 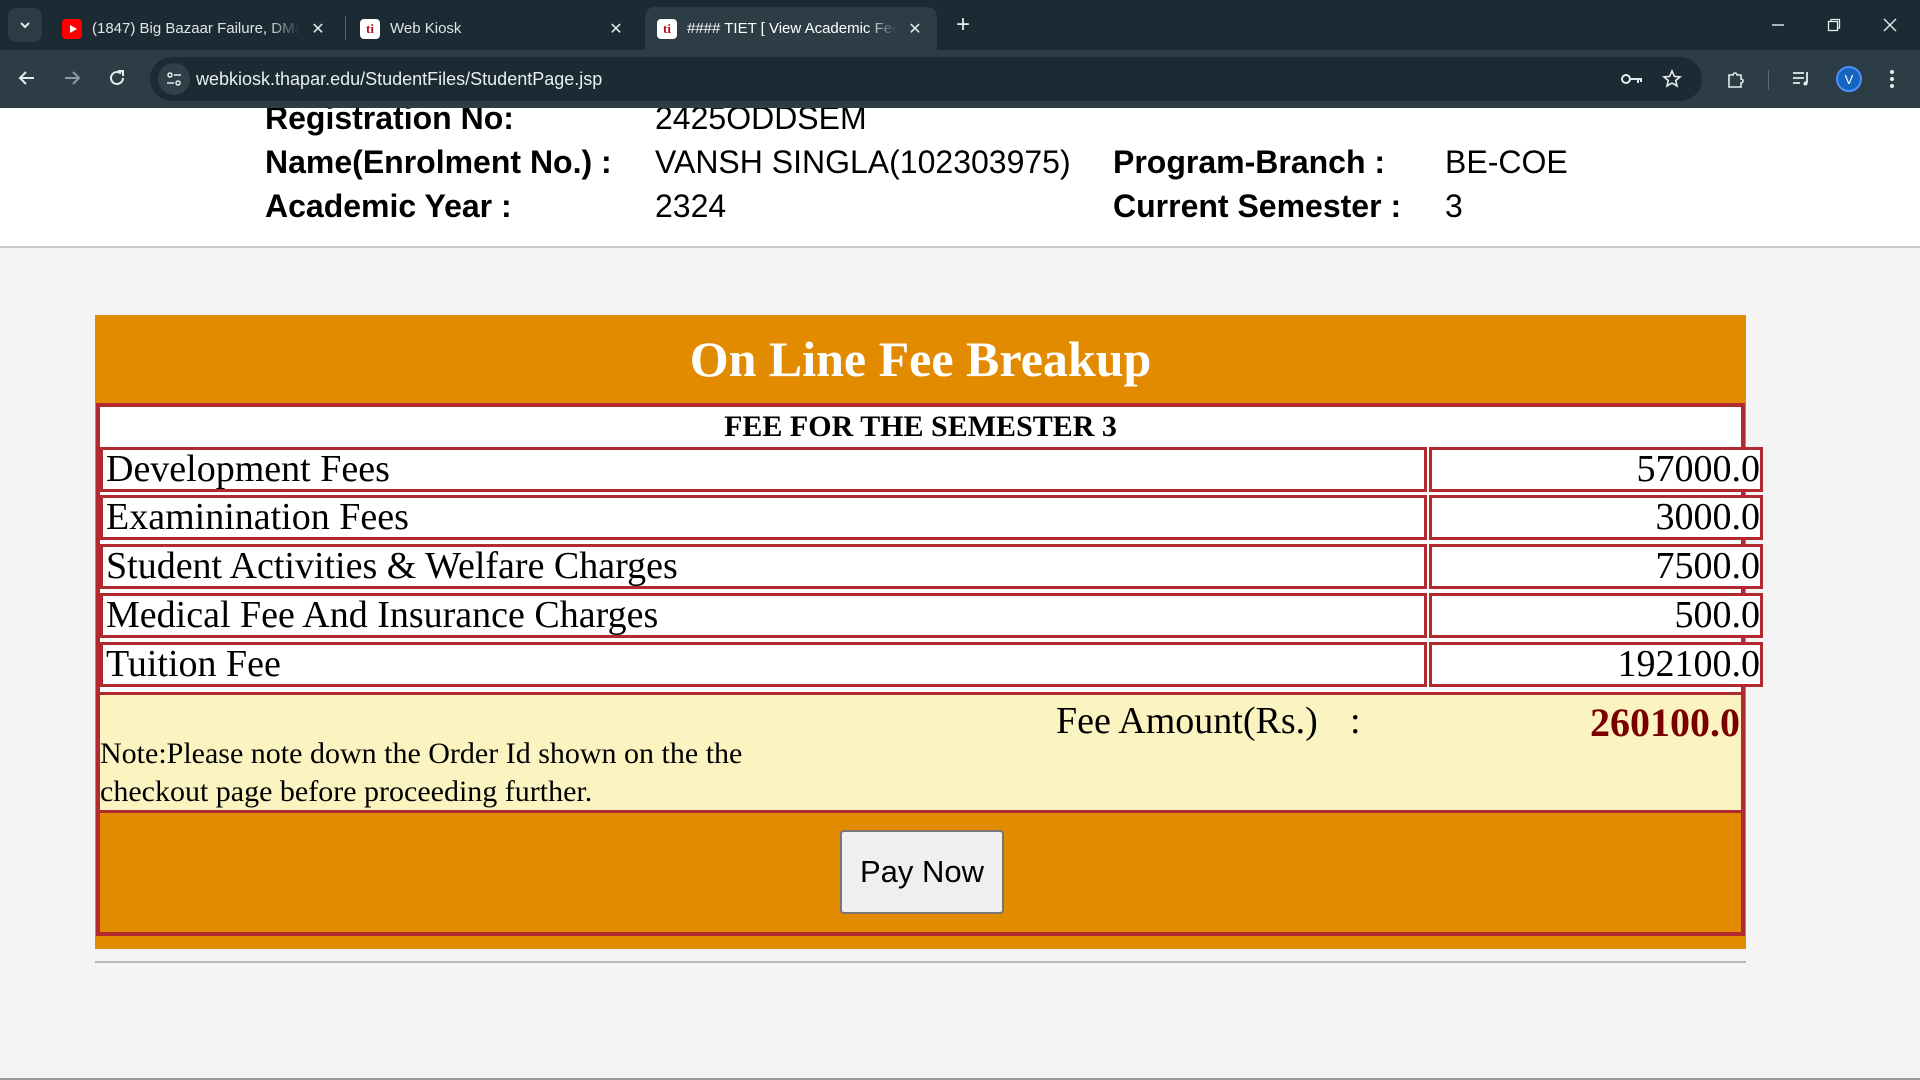 I want to click on fee-item-amount: 500.0, so click(x=1596, y=615).